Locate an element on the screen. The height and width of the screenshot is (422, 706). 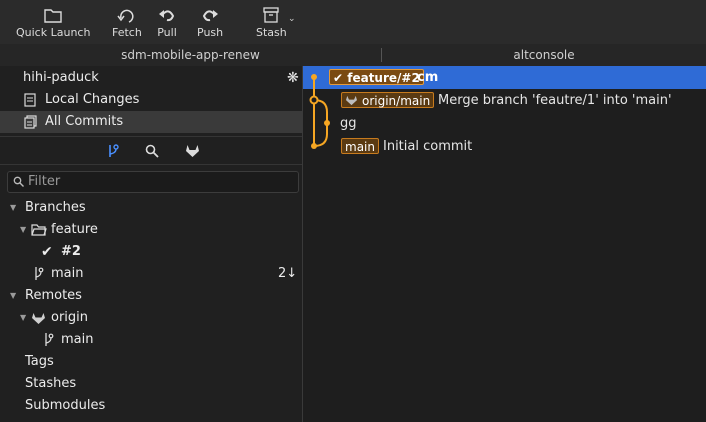
remote-label: origin is located at coordinates (70, 317).